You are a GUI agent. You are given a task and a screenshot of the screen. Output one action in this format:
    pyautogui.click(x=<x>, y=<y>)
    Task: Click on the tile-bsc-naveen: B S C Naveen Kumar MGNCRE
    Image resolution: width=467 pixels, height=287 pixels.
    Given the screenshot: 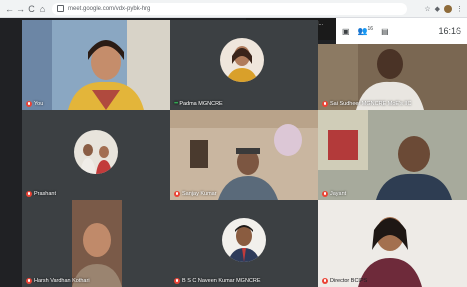 What is the action you would take?
    pyautogui.click(x=244, y=243)
    